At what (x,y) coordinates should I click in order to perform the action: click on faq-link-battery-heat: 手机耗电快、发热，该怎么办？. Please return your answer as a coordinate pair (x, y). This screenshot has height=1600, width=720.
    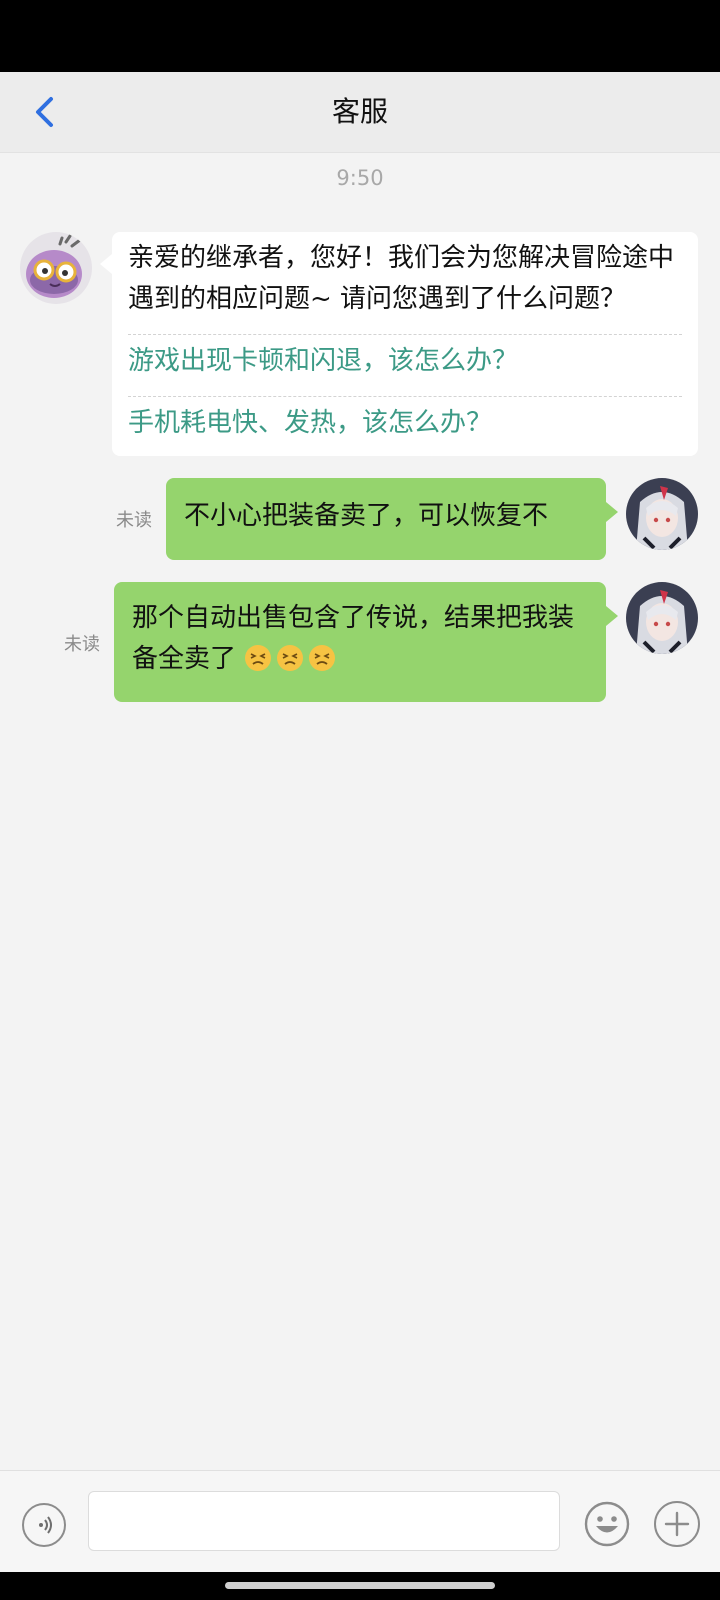
    Looking at the image, I should click on (405, 420).